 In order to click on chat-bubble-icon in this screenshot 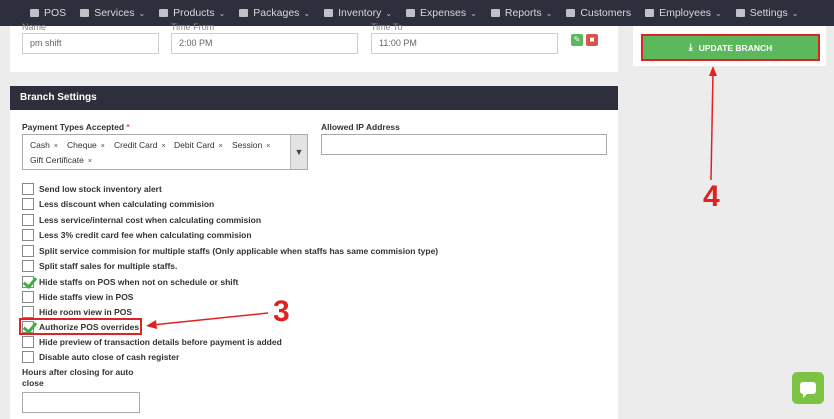, I will do `click(808, 390)`.